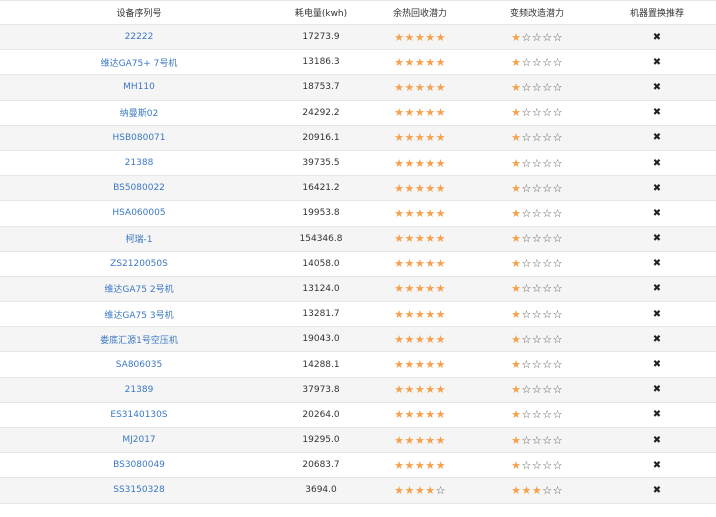 The width and height of the screenshot is (716, 517). I want to click on device-serial-link: BS5080022, so click(139, 188).